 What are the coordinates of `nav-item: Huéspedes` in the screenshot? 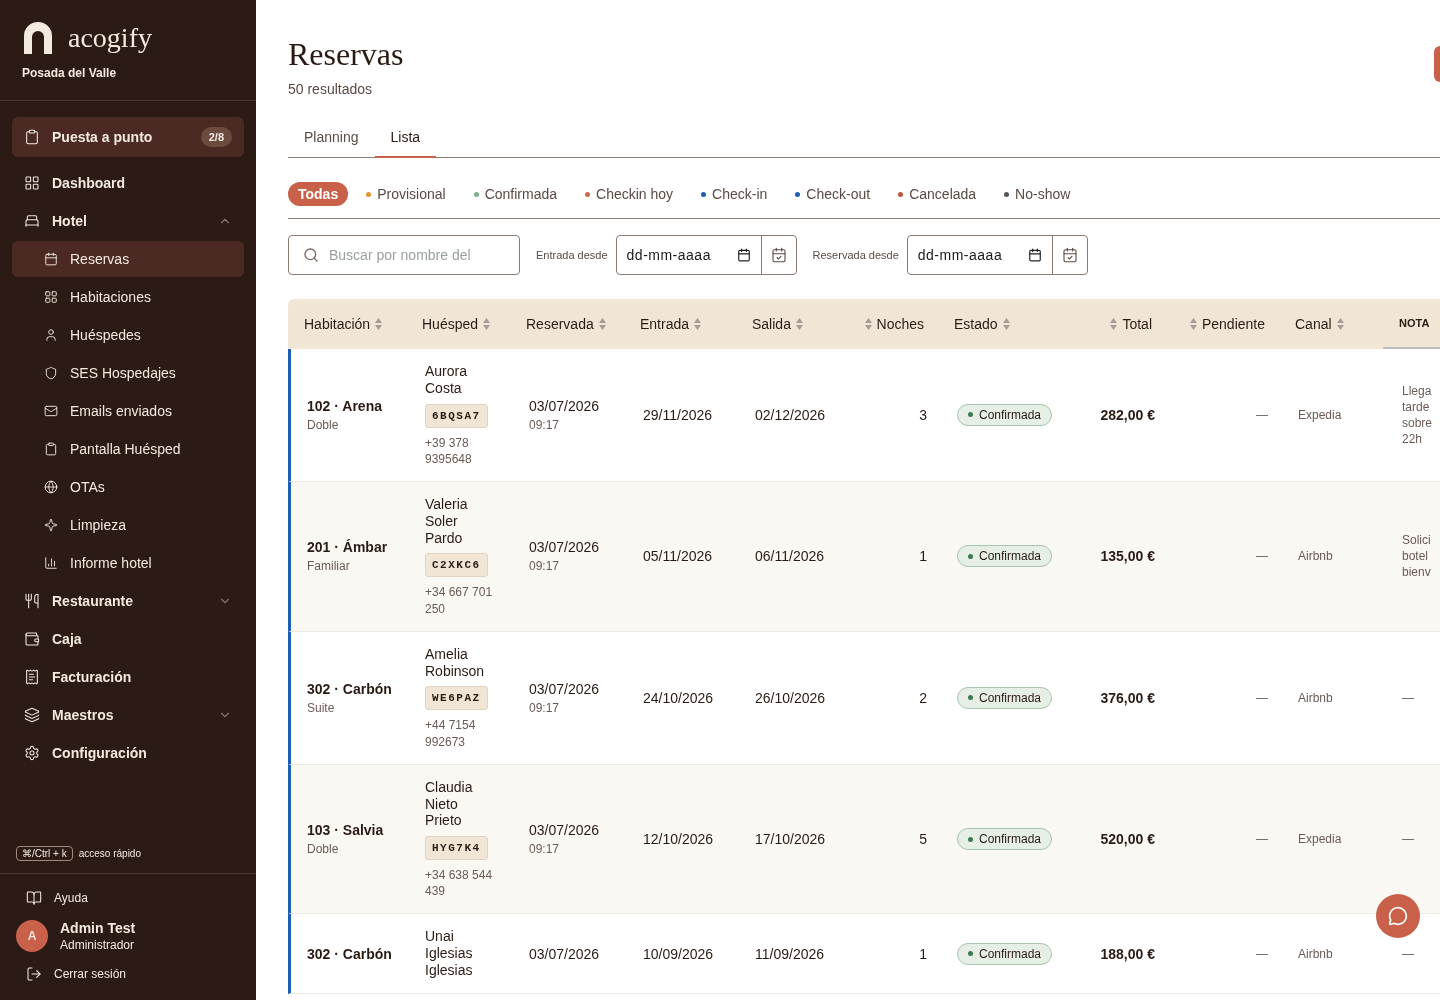 It's located at (128, 335).